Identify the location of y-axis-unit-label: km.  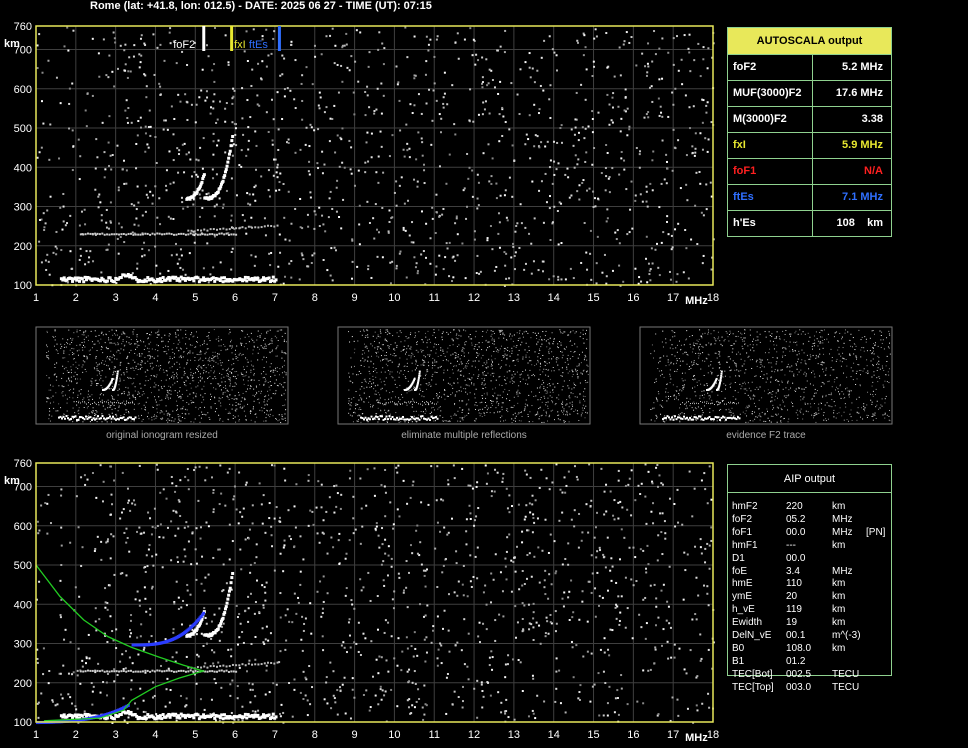
(12, 481).